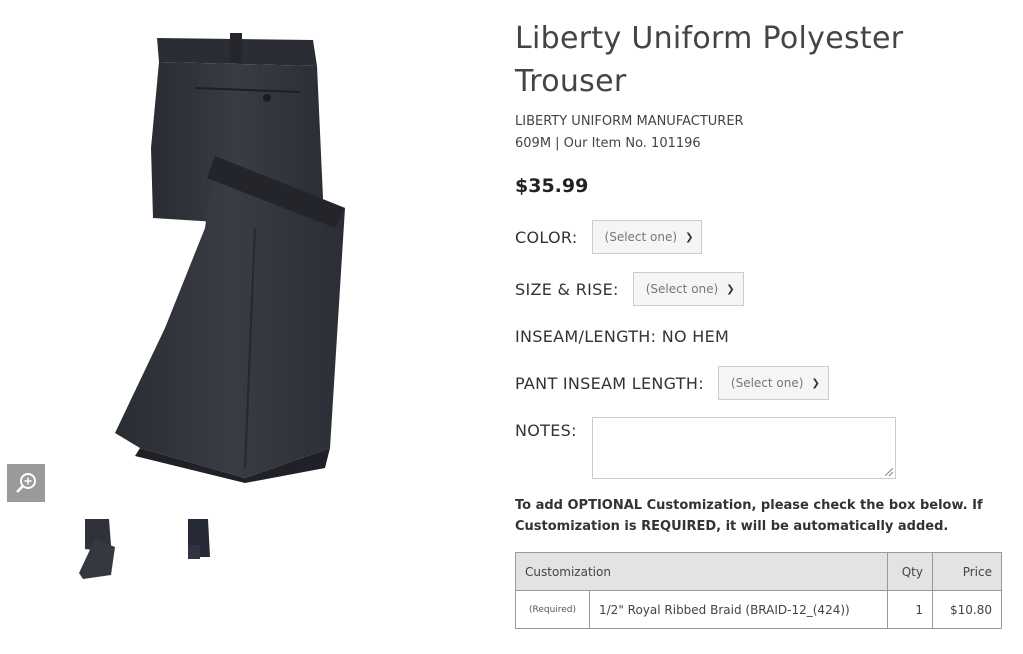 The image size is (1023, 654). I want to click on zoom-in-icon, so click(26, 483).